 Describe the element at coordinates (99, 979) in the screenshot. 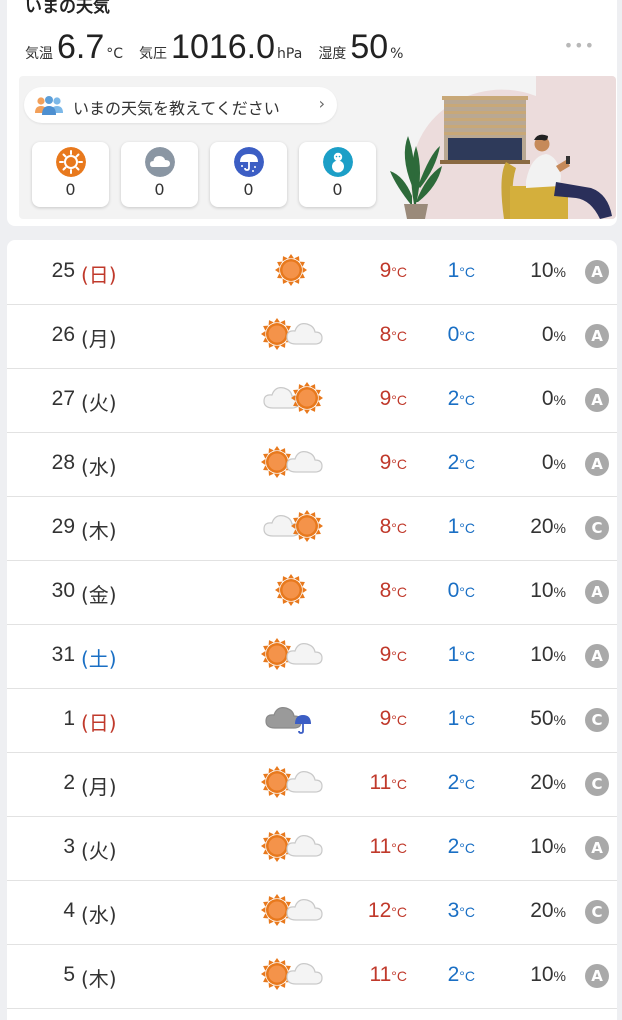

I see `forecast-weekday: (木)` at that location.